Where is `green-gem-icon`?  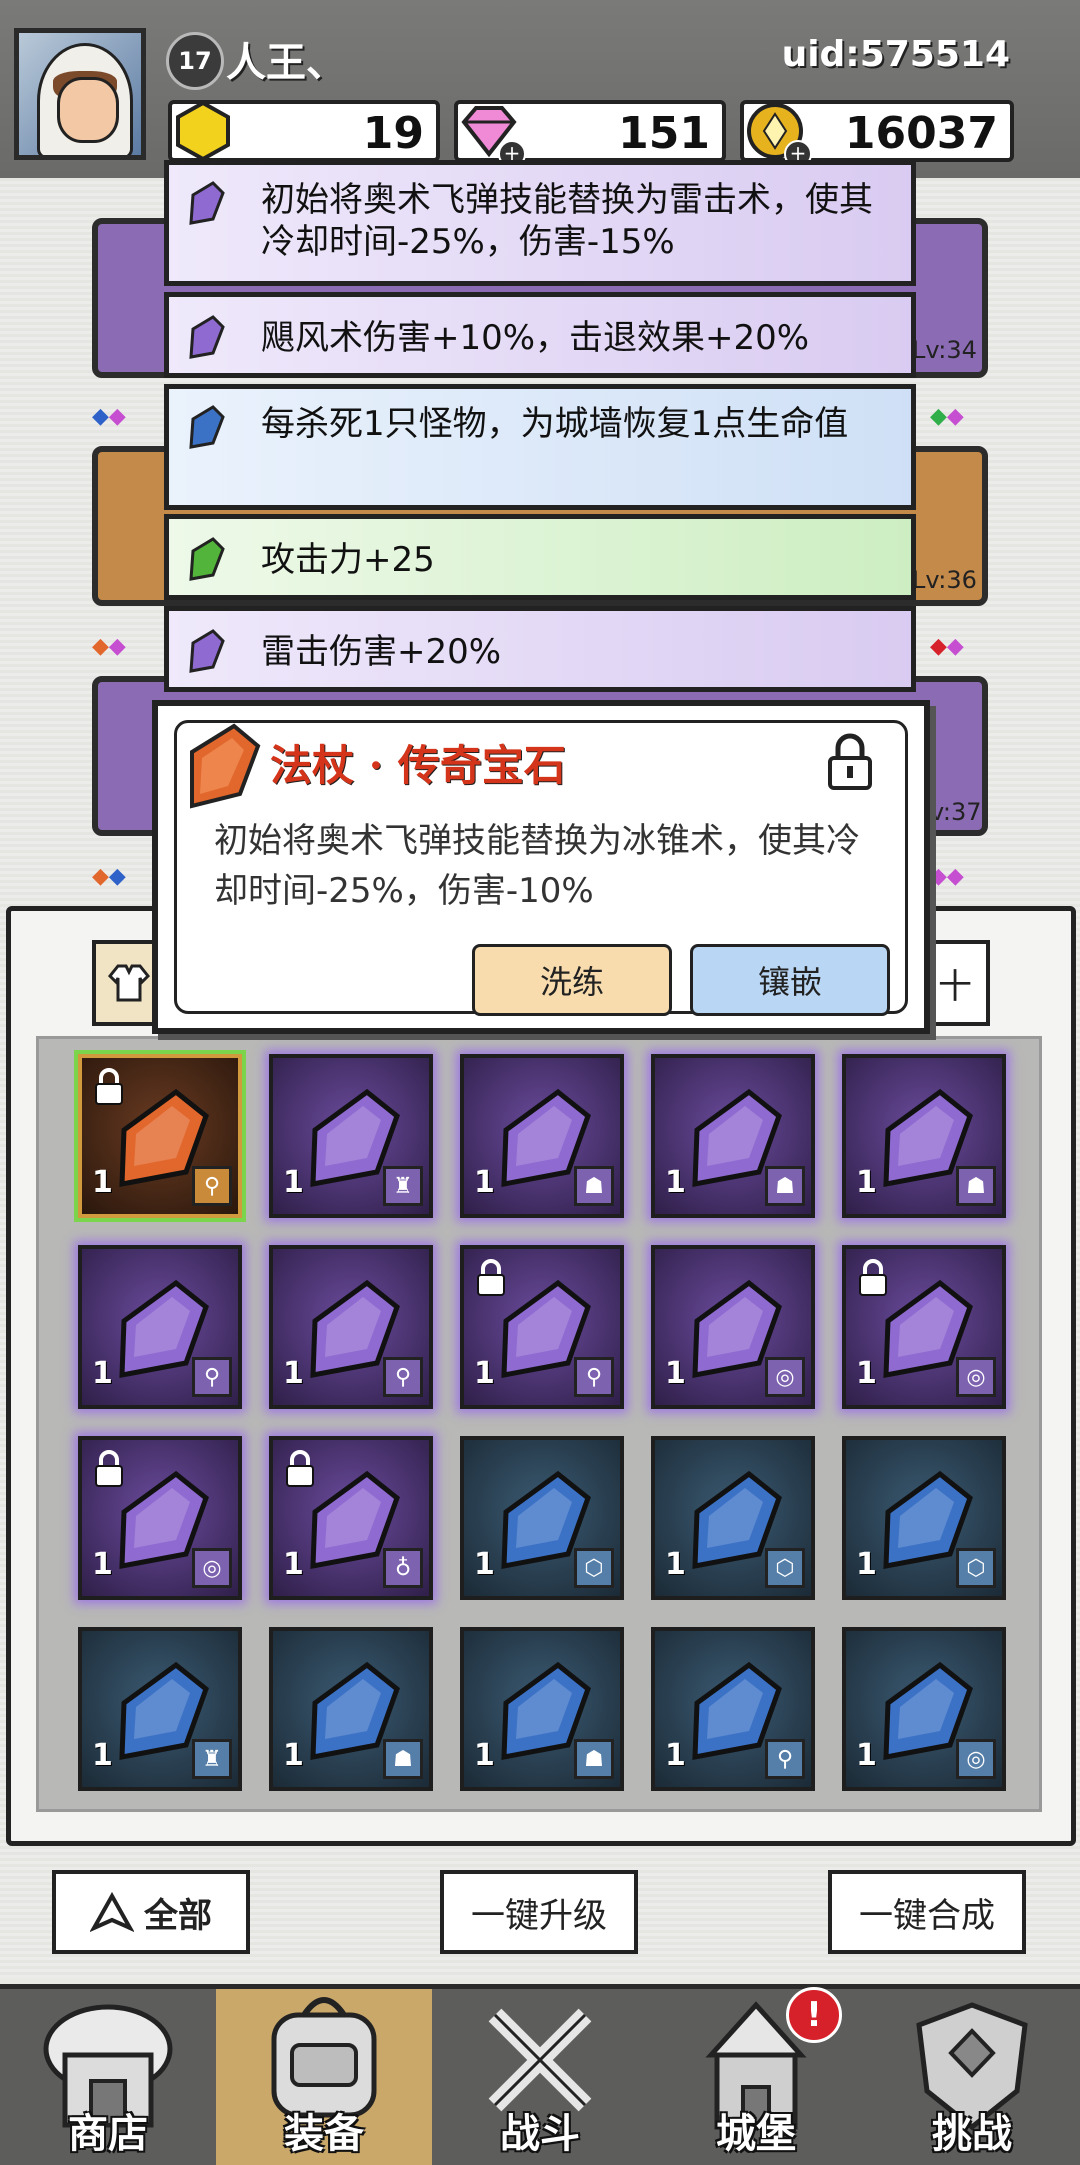
green-gem-icon is located at coordinates (207, 559).